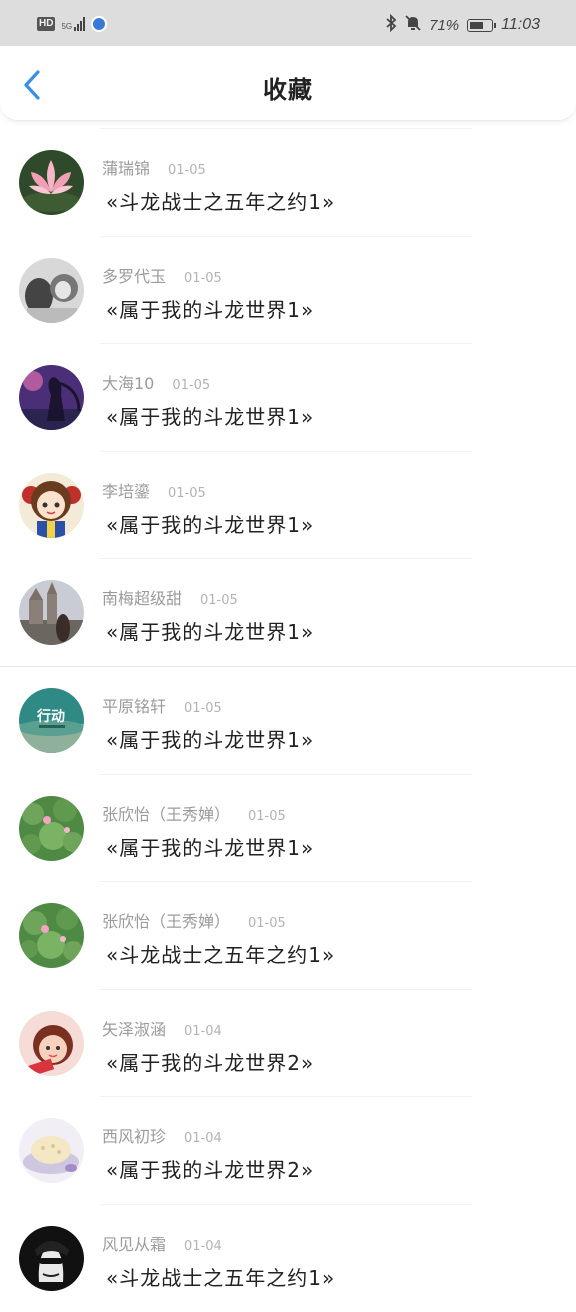 The height and width of the screenshot is (1312, 576). I want to click on user-name: 大海10, so click(128, 382).